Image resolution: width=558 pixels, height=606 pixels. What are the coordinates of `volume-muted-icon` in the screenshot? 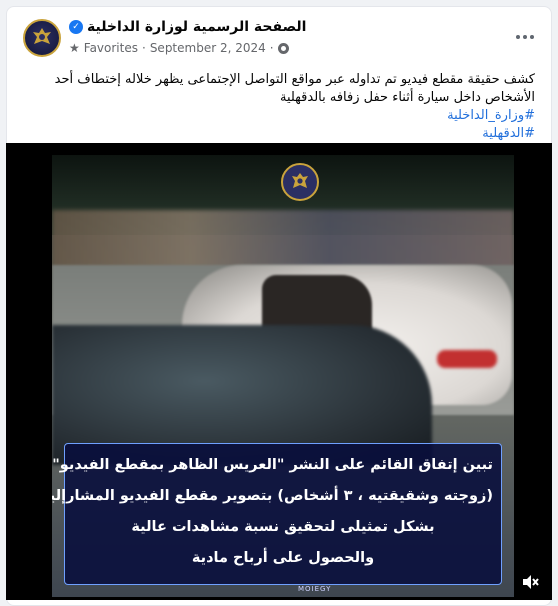 It's located at (531, 582).